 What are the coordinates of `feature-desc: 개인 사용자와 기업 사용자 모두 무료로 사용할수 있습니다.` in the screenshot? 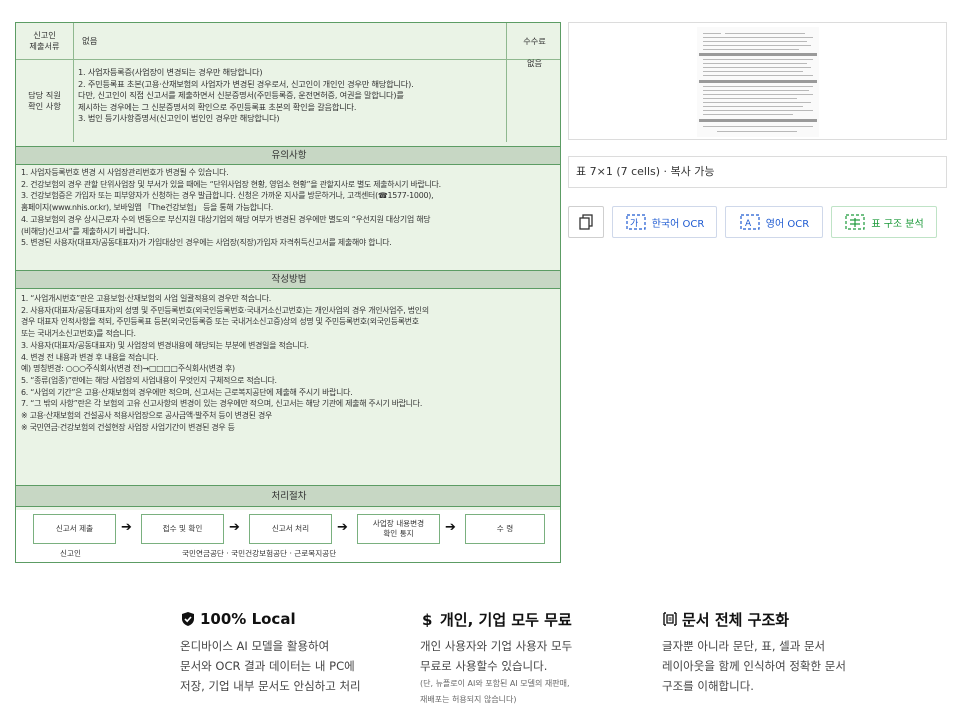 It's located at (496, 656).